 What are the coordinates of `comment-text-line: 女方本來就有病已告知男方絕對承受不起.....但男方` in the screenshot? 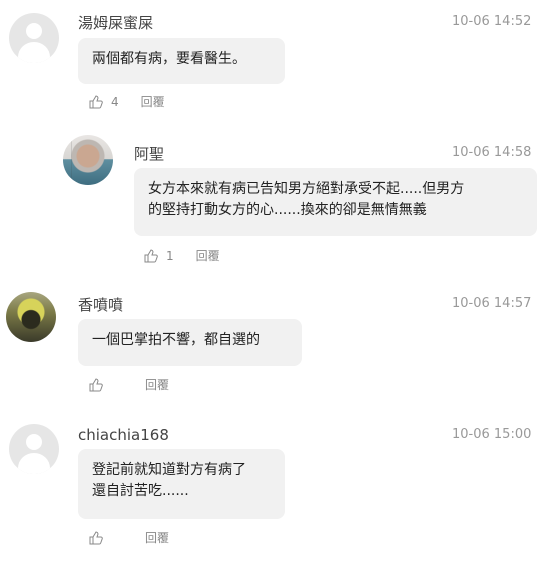 It's located at (306, 189).